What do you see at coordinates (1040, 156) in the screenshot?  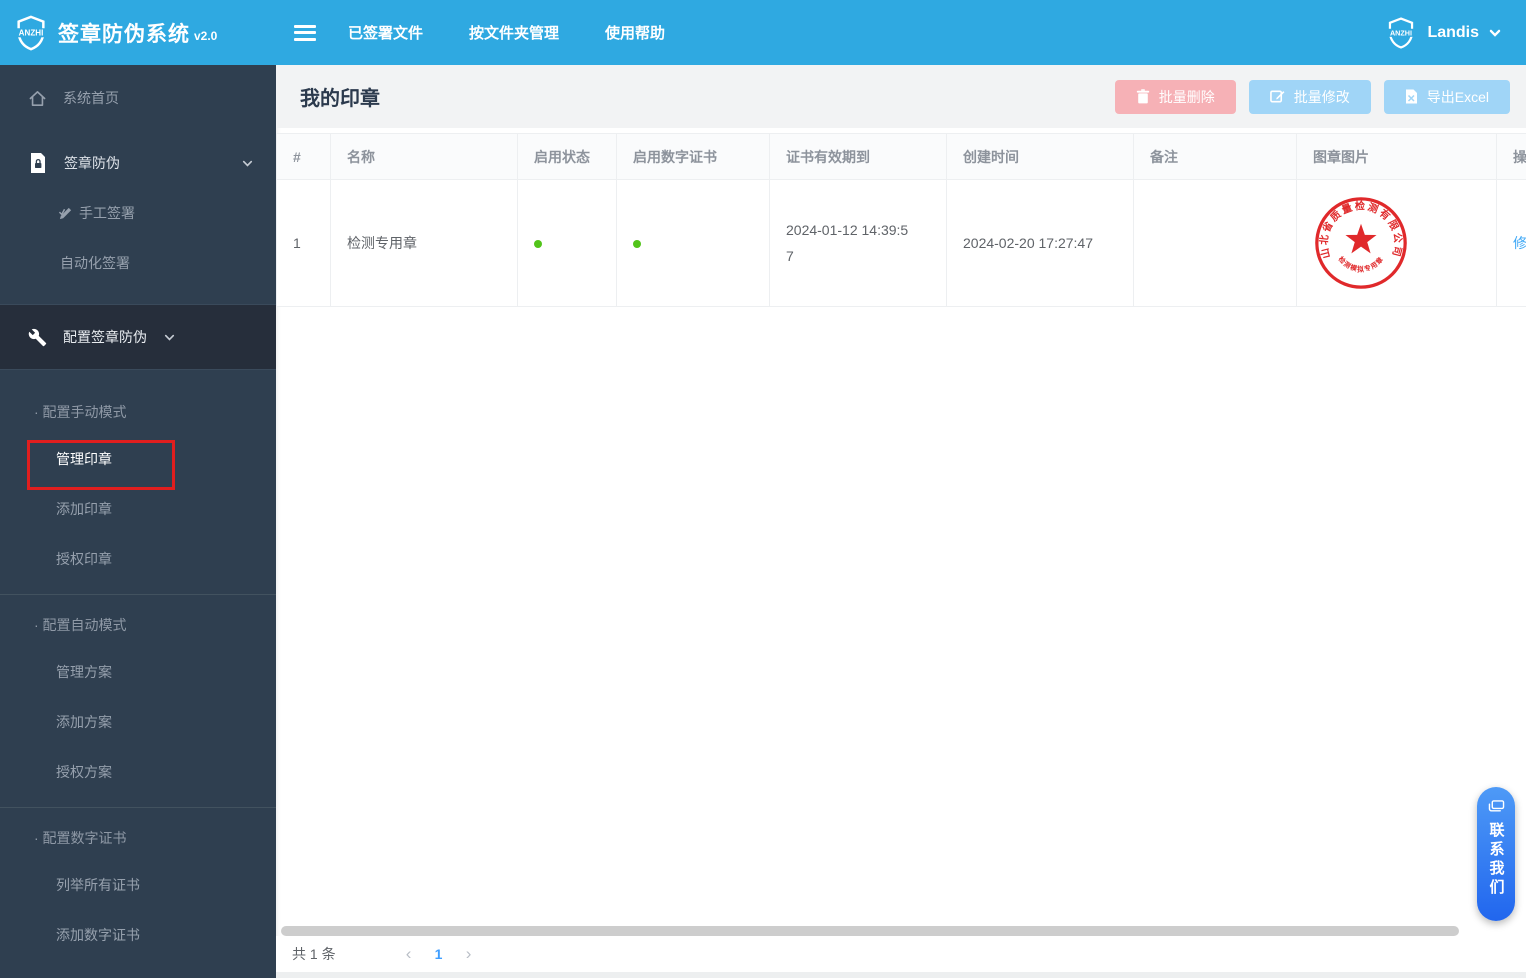 I see `col-created-at: 创建时间` at bounding box center [1040, 156].